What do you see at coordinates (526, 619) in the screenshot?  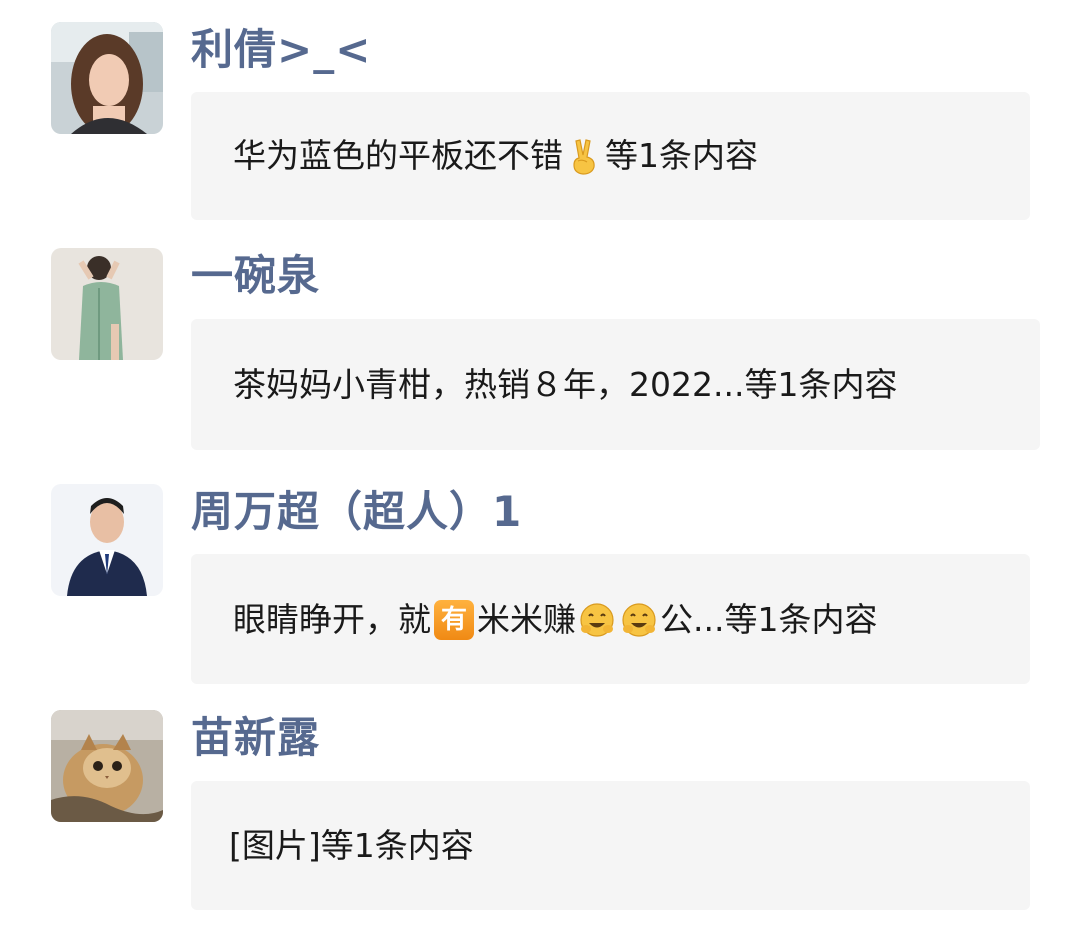 I see `preview-text-middle: 米米赚` at bounding box center [526, 619].